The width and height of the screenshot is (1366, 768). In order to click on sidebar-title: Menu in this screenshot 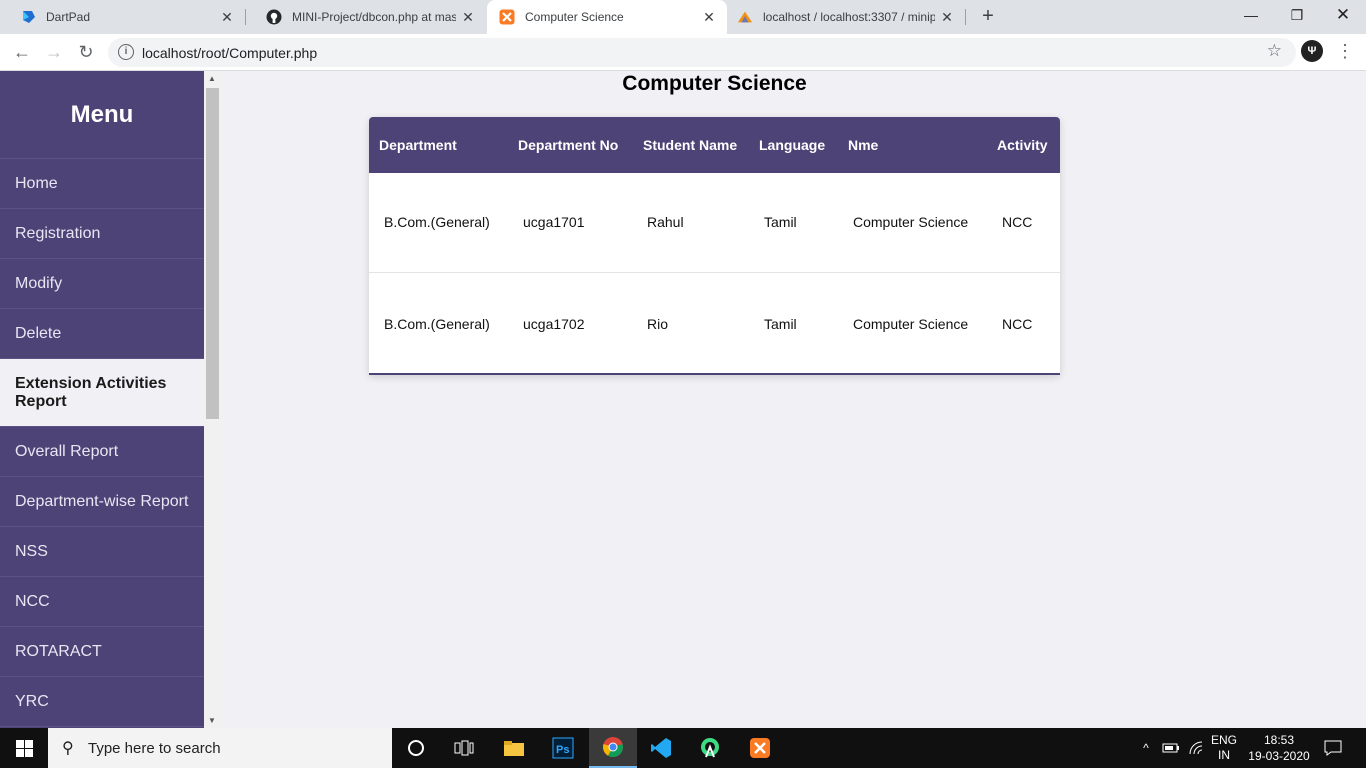, I will do `click(102, 115)`.